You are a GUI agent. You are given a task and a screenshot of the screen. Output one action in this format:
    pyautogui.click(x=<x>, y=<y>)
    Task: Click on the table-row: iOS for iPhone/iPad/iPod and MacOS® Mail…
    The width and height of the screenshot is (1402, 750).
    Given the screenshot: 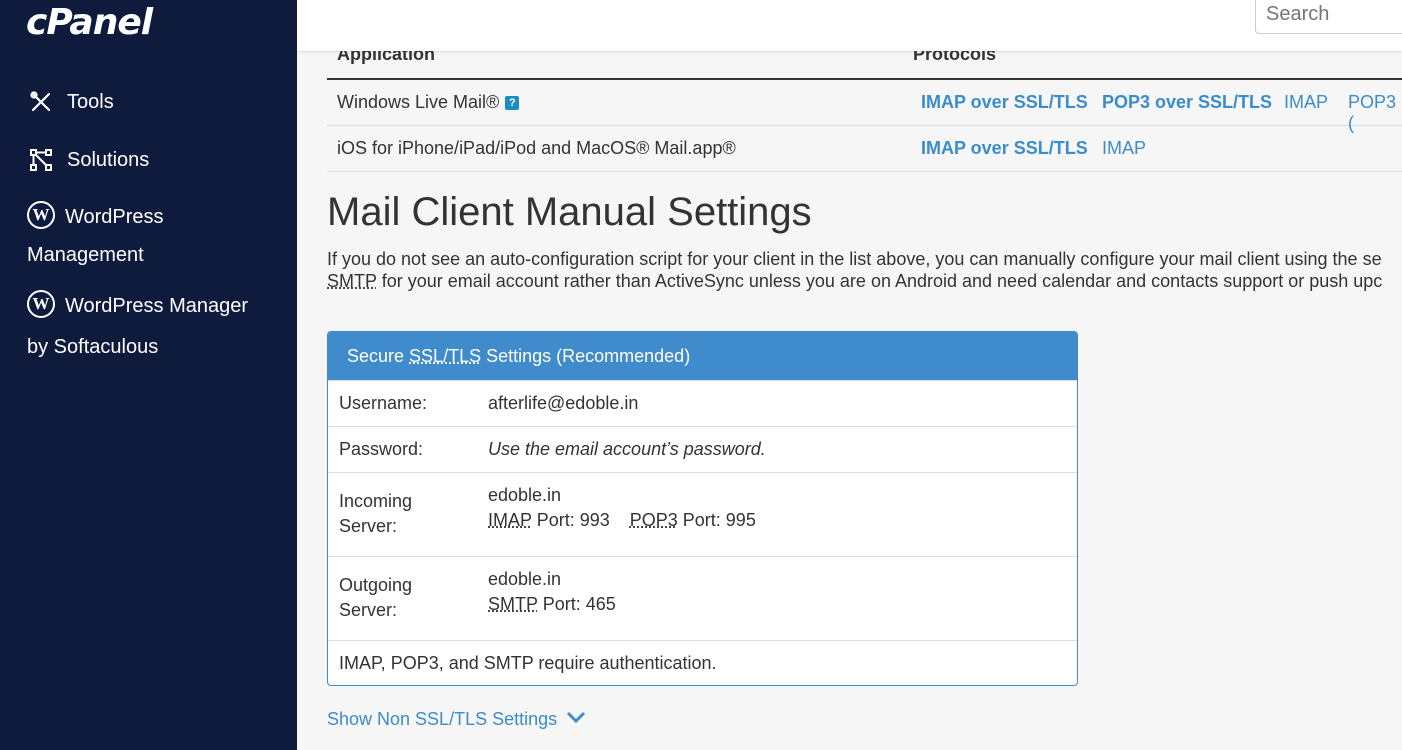 What is the action you would take?
    pyautogui.click(x=864, y=148)
    